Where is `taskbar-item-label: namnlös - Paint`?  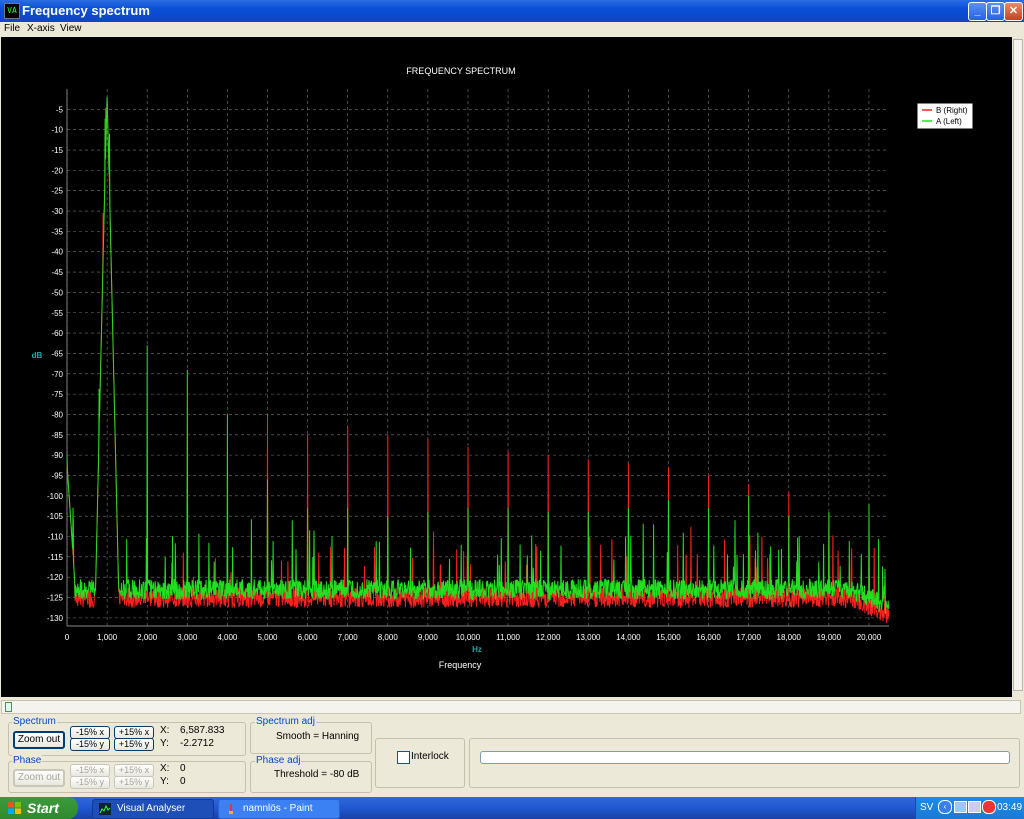
taskbar-item-label: namnlös - Paint is located at coordinates (278, 808).